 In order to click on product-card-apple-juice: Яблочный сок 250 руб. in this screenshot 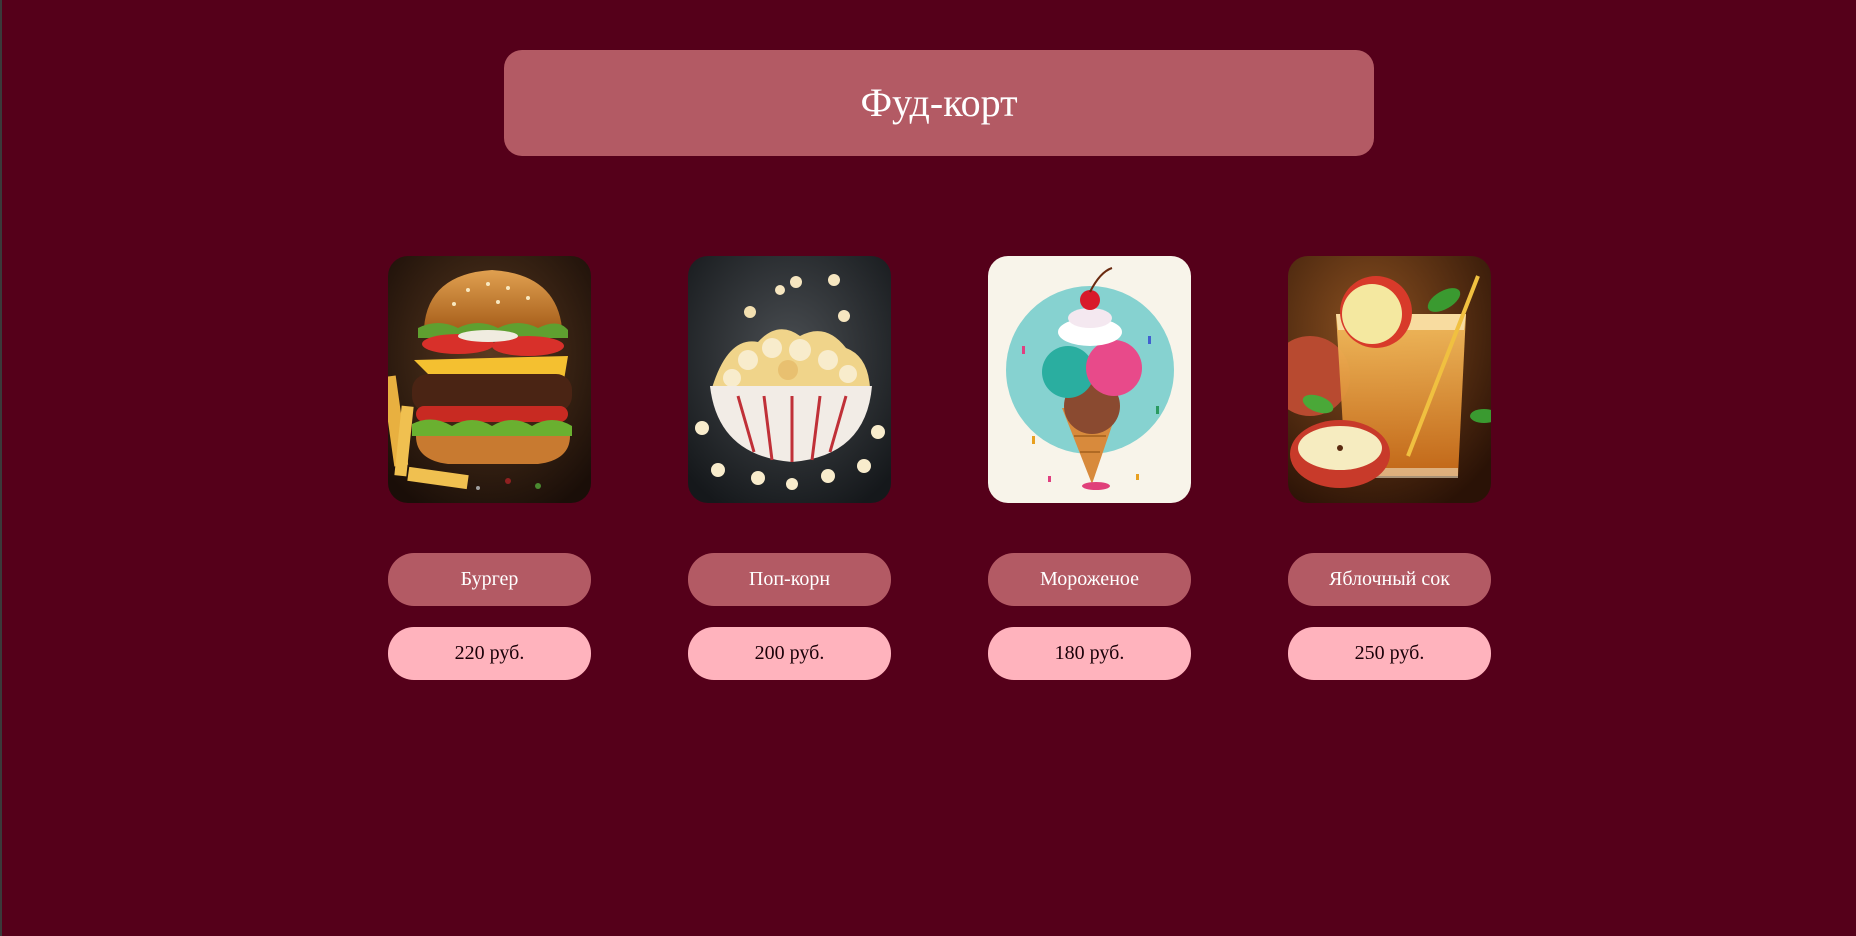, I will do `click(1389, 468)`.